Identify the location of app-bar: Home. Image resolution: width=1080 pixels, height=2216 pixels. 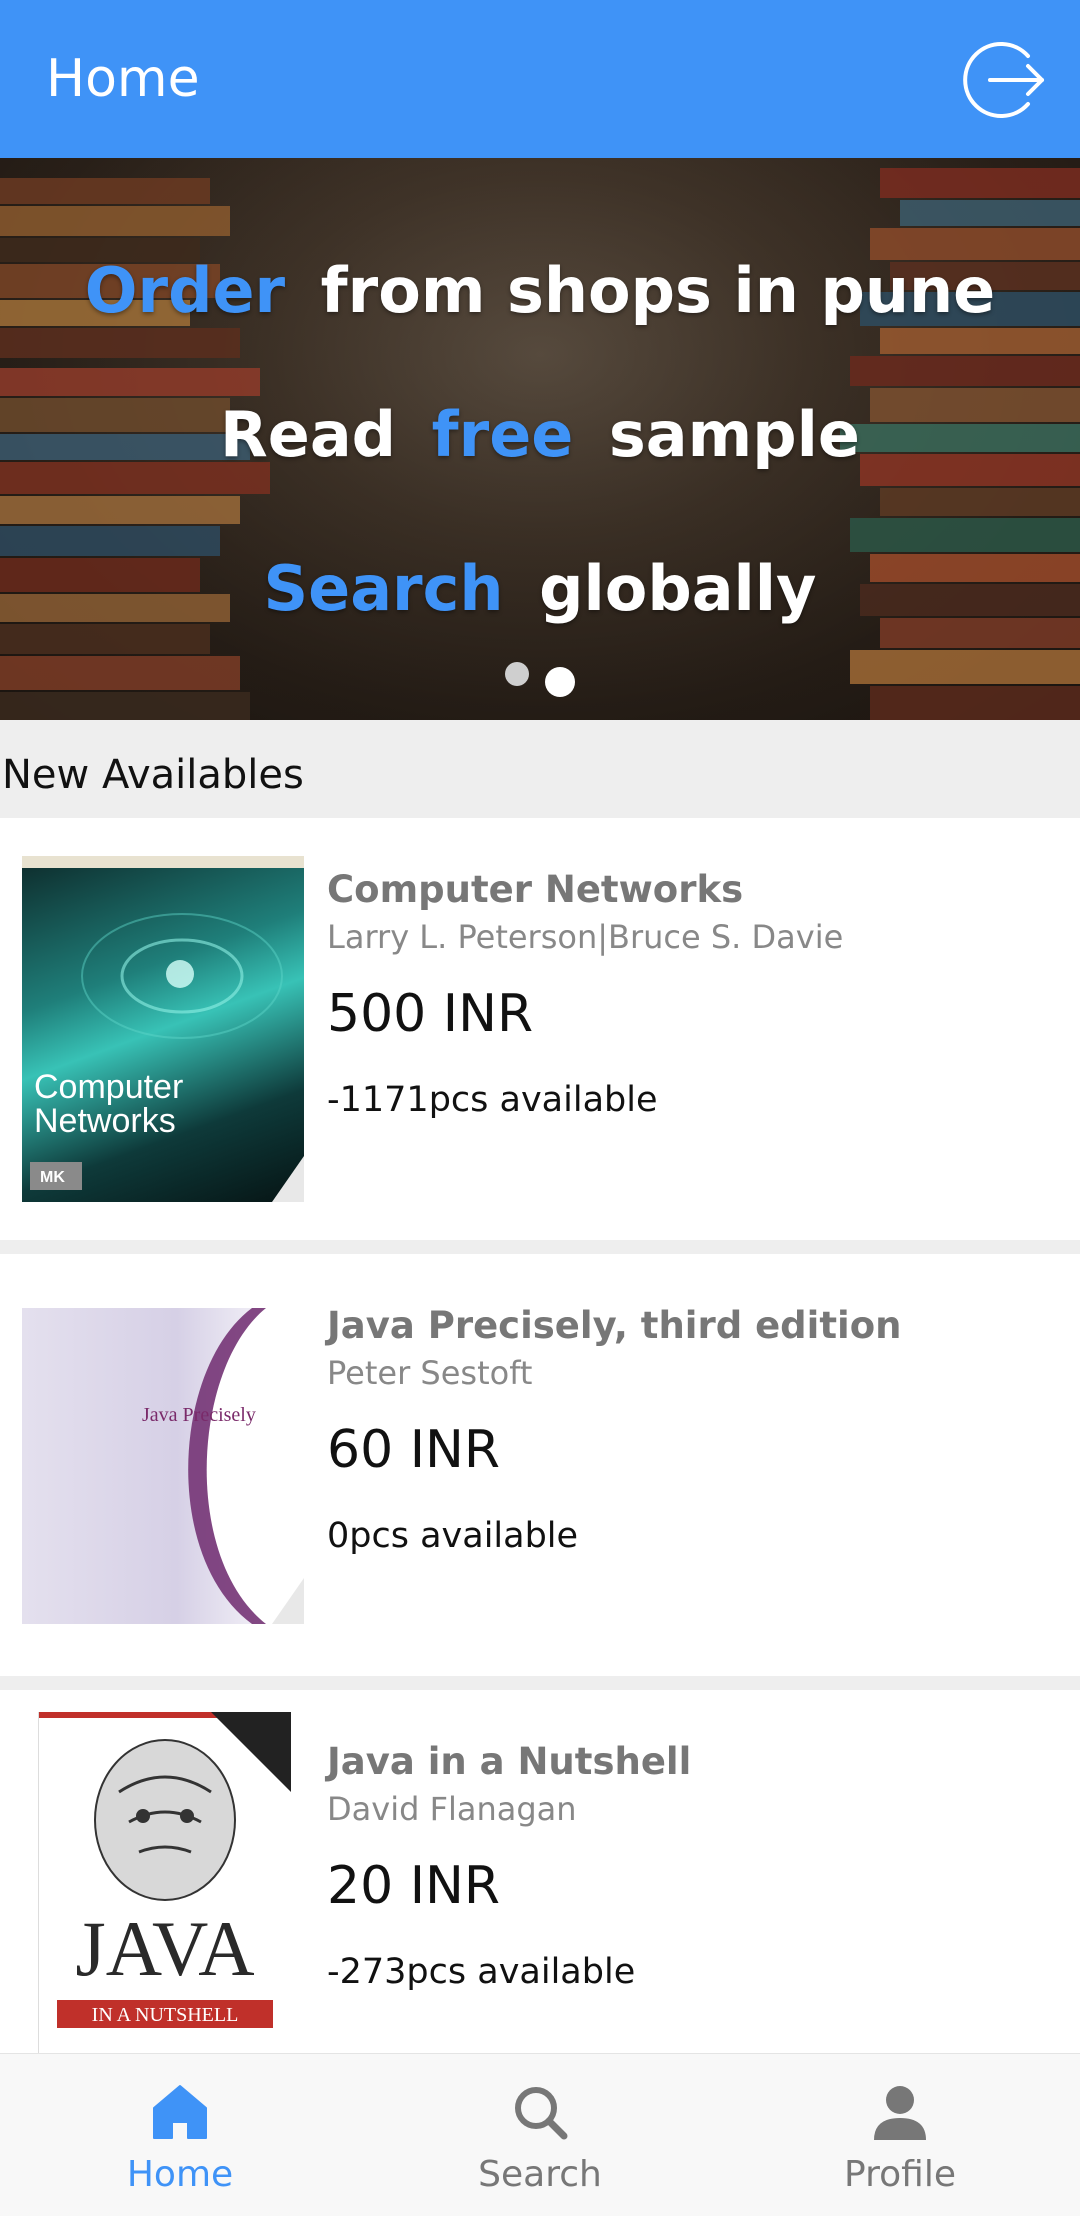
(540, 79).